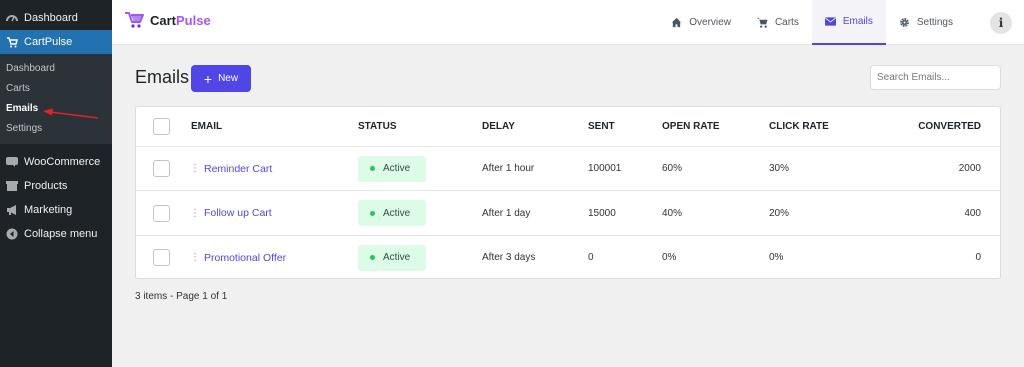 The width and height of the screenshot is (1024, 367). I want to click on top-nav: Overview Carts Emails Settings i, so click(841, 22).